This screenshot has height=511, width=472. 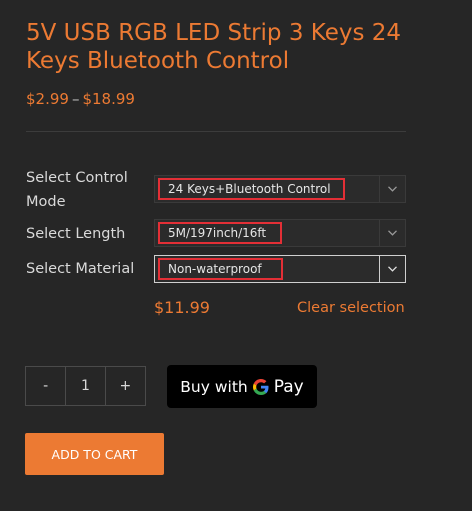 I want to click on material-select: Non-waterproof, so click(x=280, y=269).